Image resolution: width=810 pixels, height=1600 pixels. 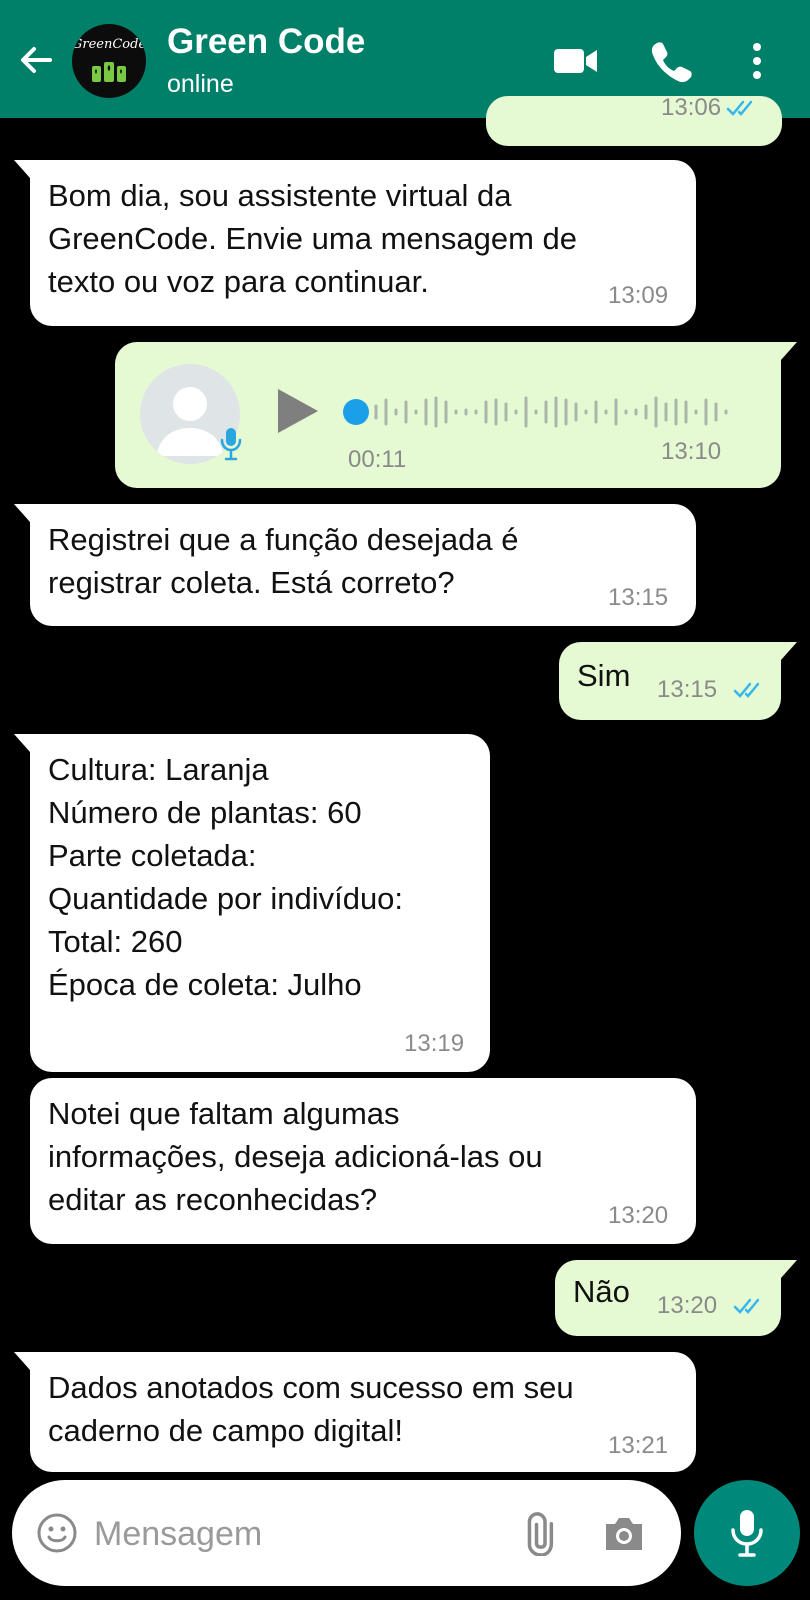 What do you see at coordinates (634, 120) in the screenshot?
I see `message-bubble-outgoing: 13:06` at bounding box center [634, 120].